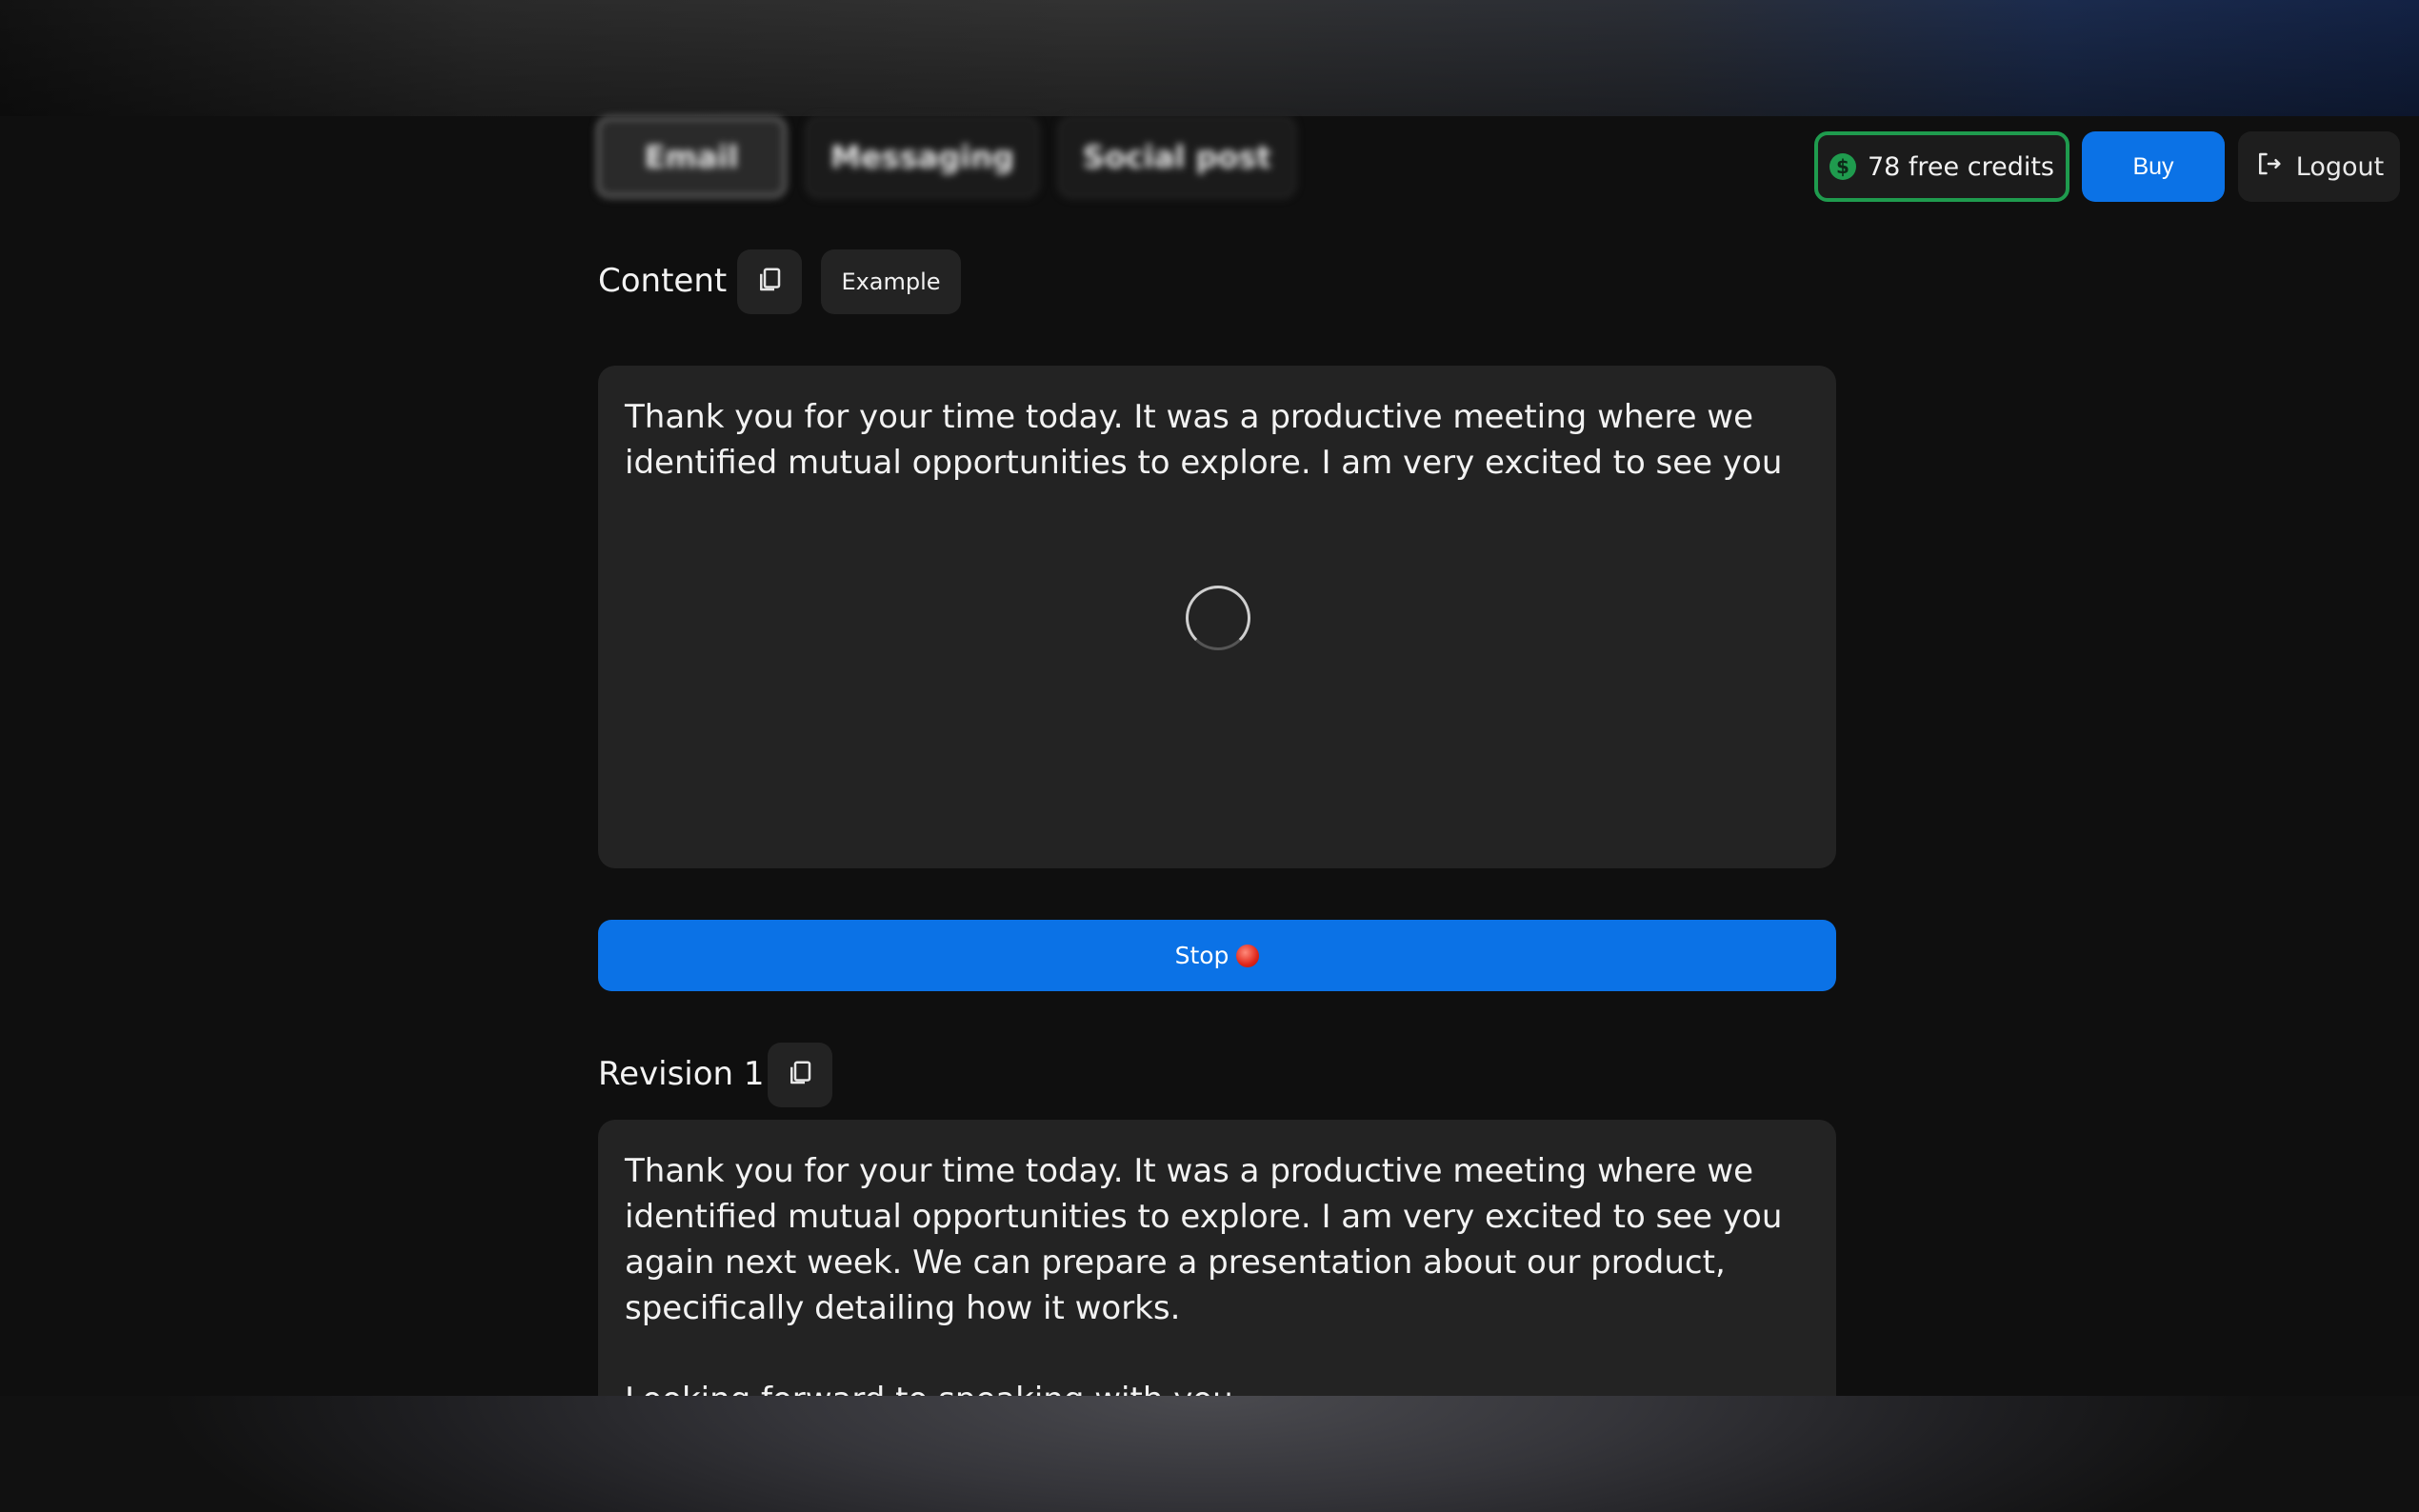 This screenshot has width=2419, height=1512. What do you see at coordinates (2340, 166) in the screenshot?
I see `logout-label: Logout` at bounding box center [2340, 166].